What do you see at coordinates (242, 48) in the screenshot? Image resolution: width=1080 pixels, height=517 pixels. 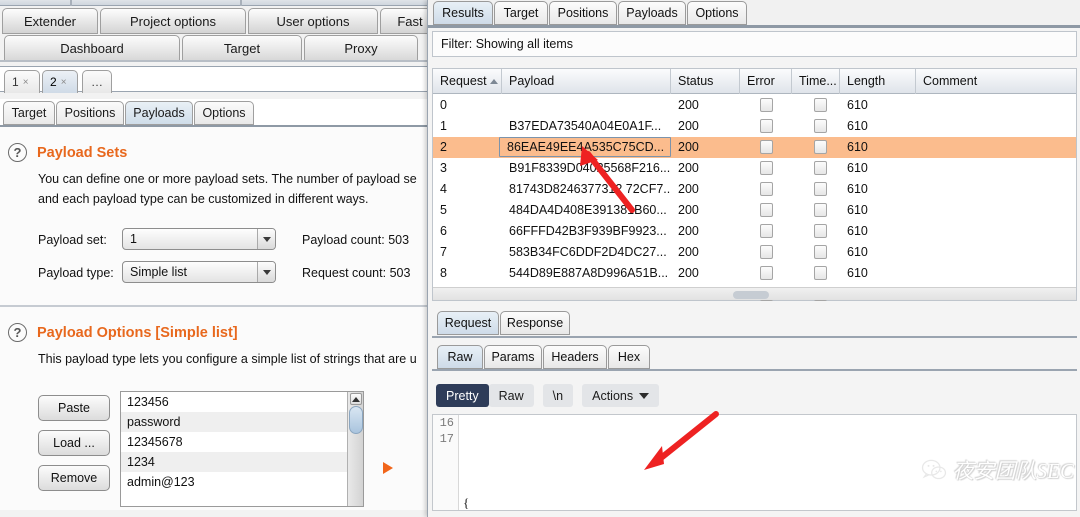 I see `main-tab-target: Target` at bounding box center [242, 48].